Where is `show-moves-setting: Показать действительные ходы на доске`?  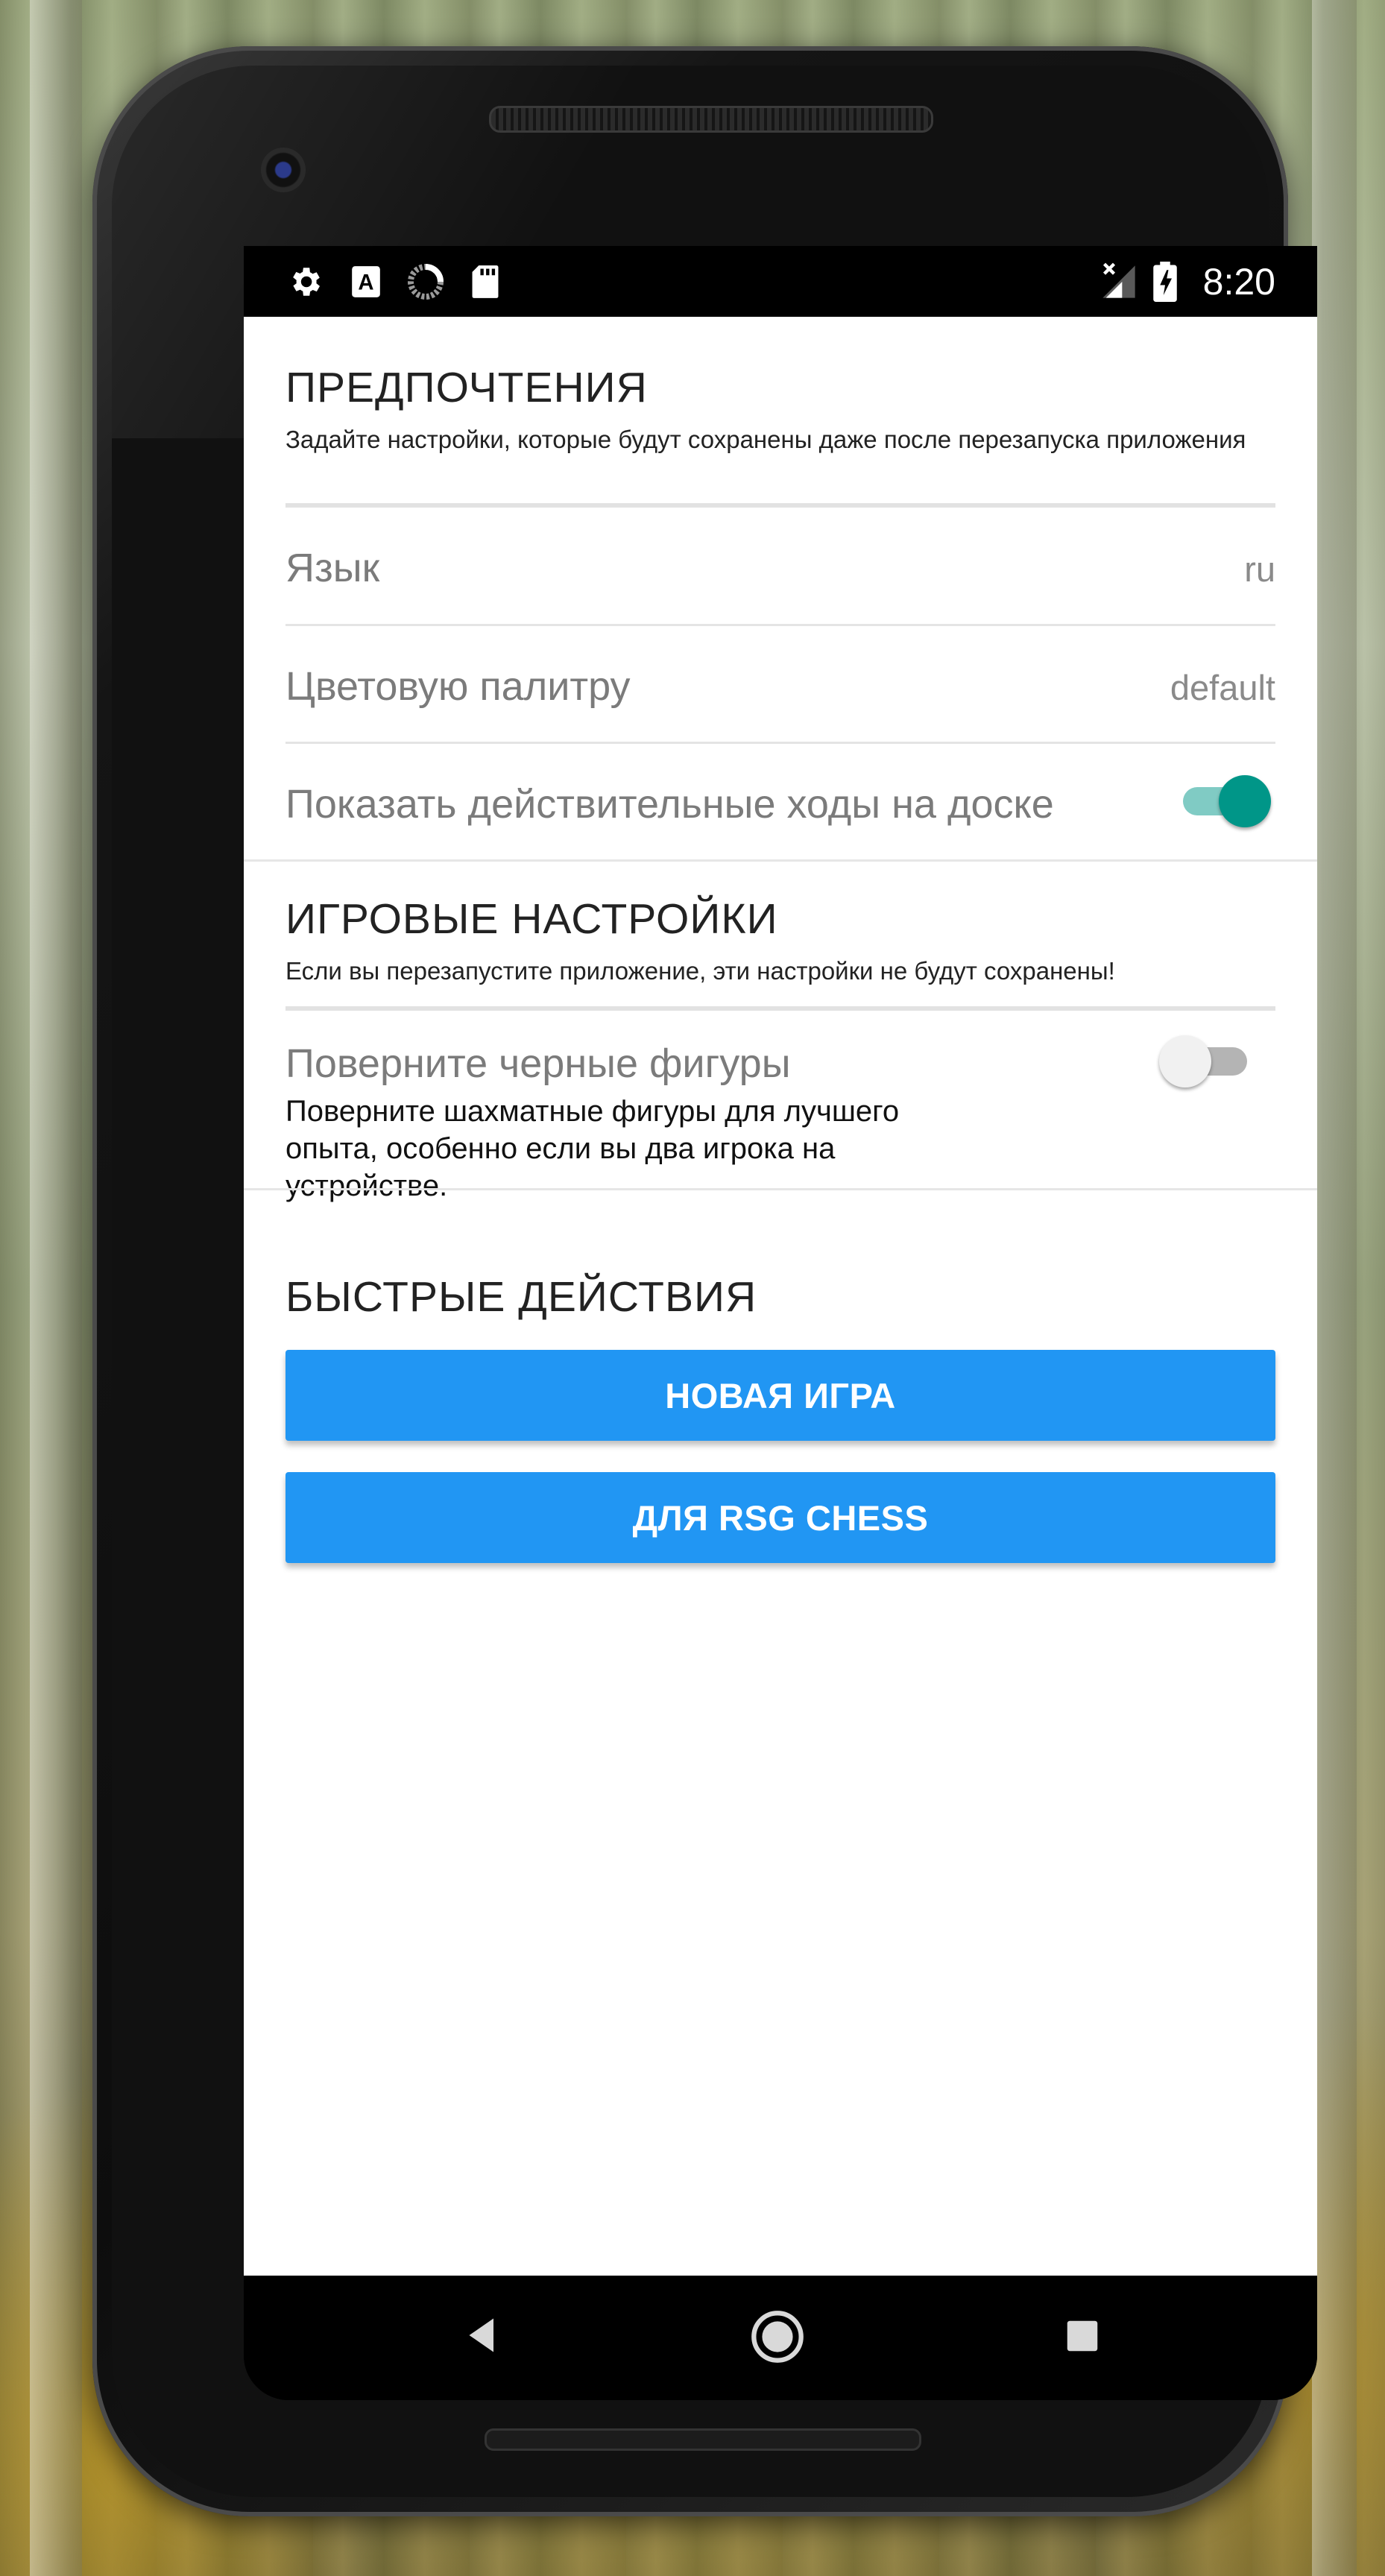 show-moves-setting: Показать действительные ходы на доске is located at coordinates (781, 801).